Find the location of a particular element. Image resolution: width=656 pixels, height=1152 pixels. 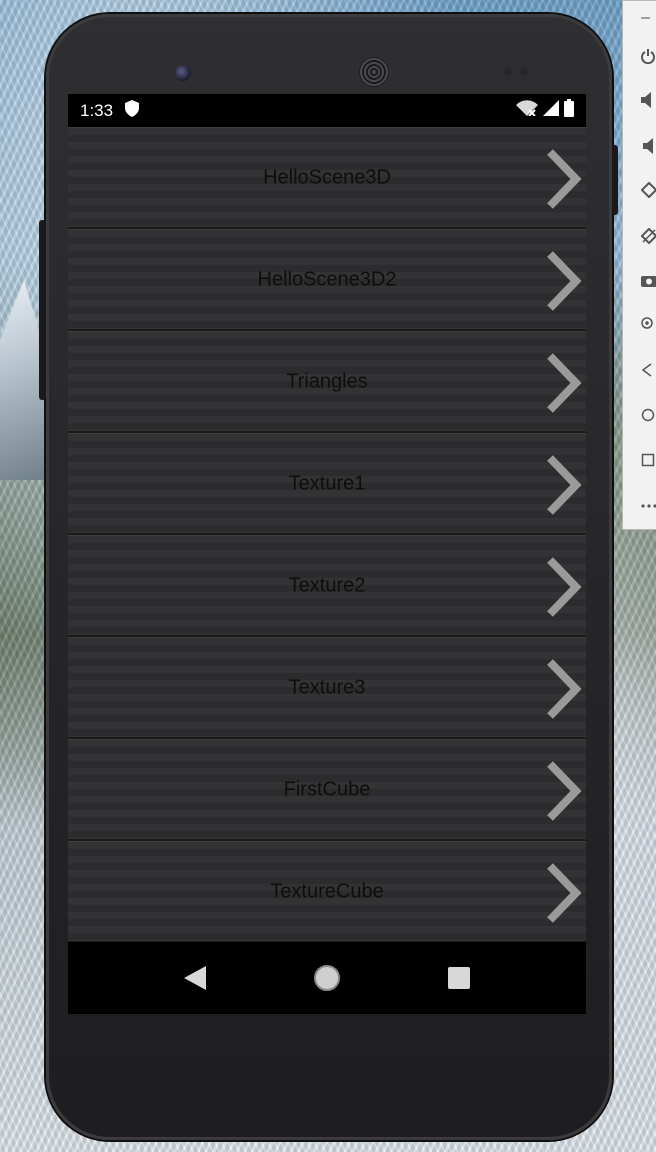

list-item-helloscene3d2: HelloScene3D2 is located at coordinates (327, 279).